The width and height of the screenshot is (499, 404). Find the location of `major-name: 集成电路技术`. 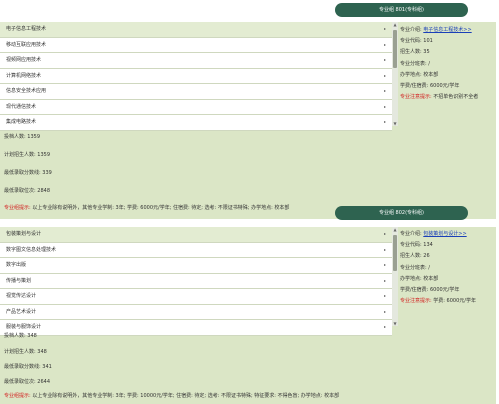

major-name: 集成电路技术 is located at coordinates (21, 122).